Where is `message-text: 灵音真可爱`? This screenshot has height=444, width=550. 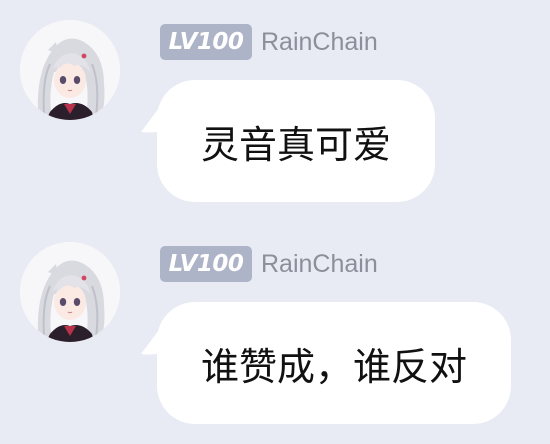 message-text: 灵音真可爱 is located at coordinates (296, 144).